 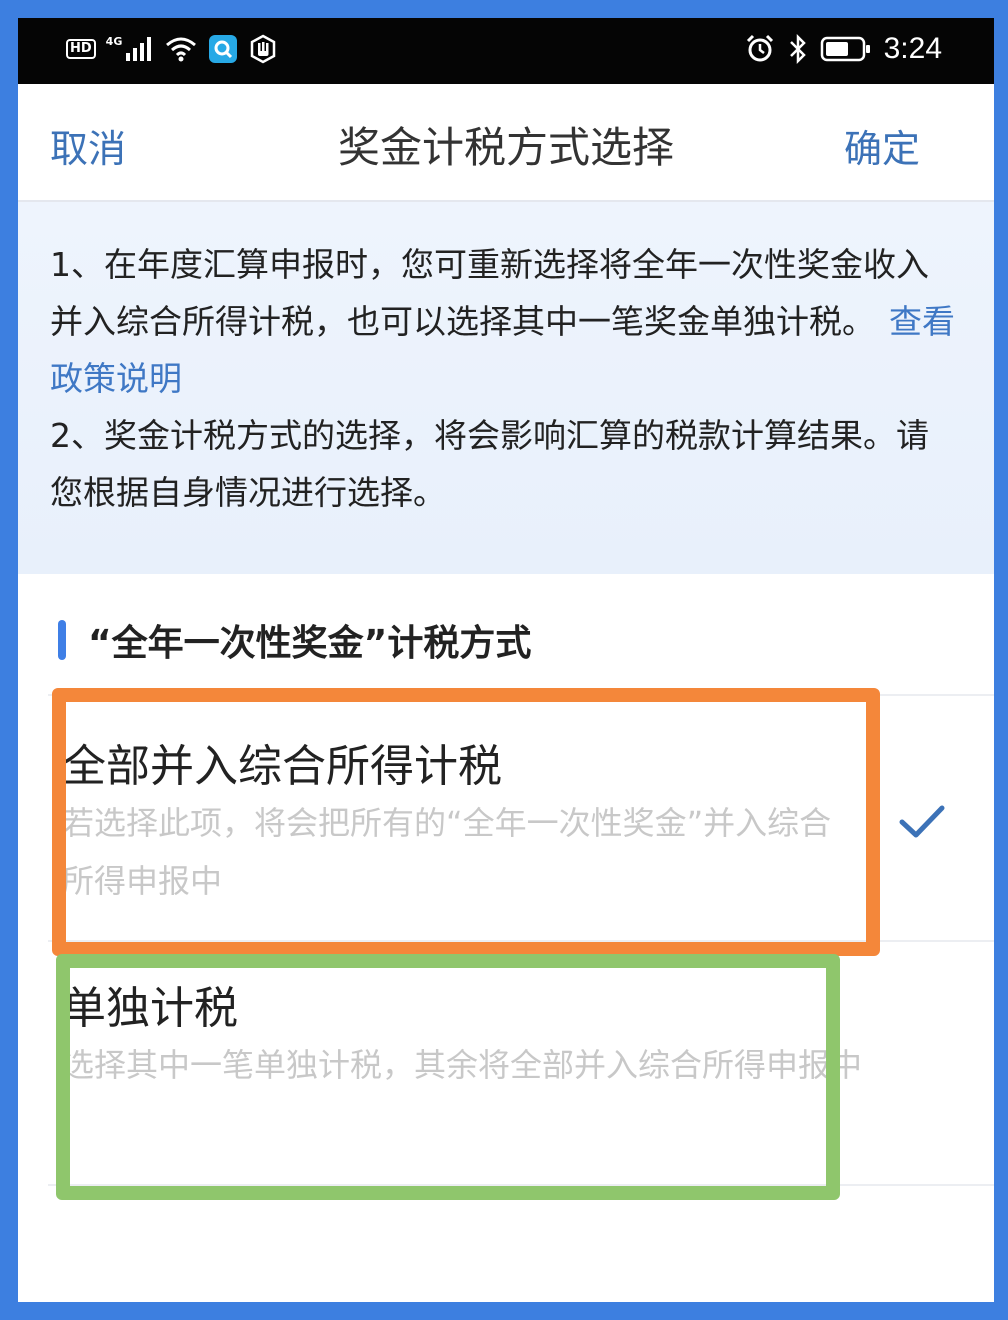 I want to click on status-bar: HD 4G 3:24, so click(x=506, y=51).